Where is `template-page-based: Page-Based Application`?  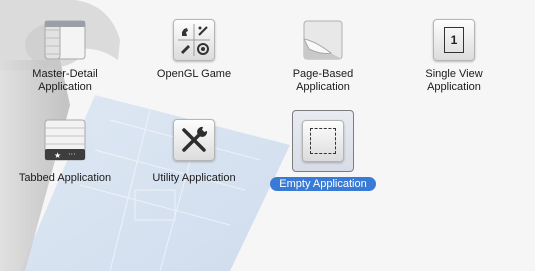
template-page-based: Page-Based Application is located at coordinates (323, 58).